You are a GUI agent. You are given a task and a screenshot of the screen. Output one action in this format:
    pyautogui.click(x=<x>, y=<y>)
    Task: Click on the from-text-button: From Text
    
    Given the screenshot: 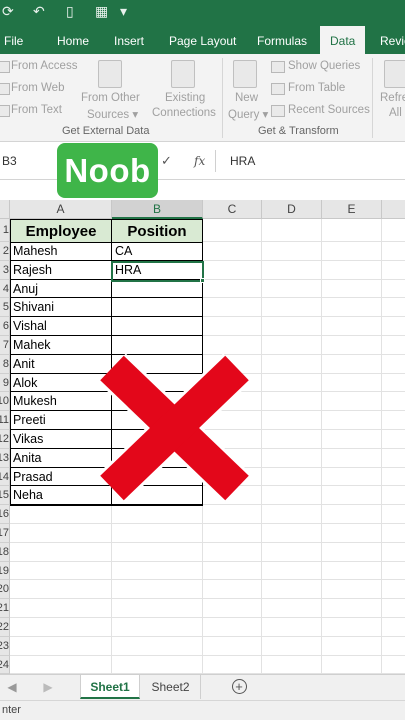 What is the action you would take?
    pyautogui.click(x=36, y=110)
    